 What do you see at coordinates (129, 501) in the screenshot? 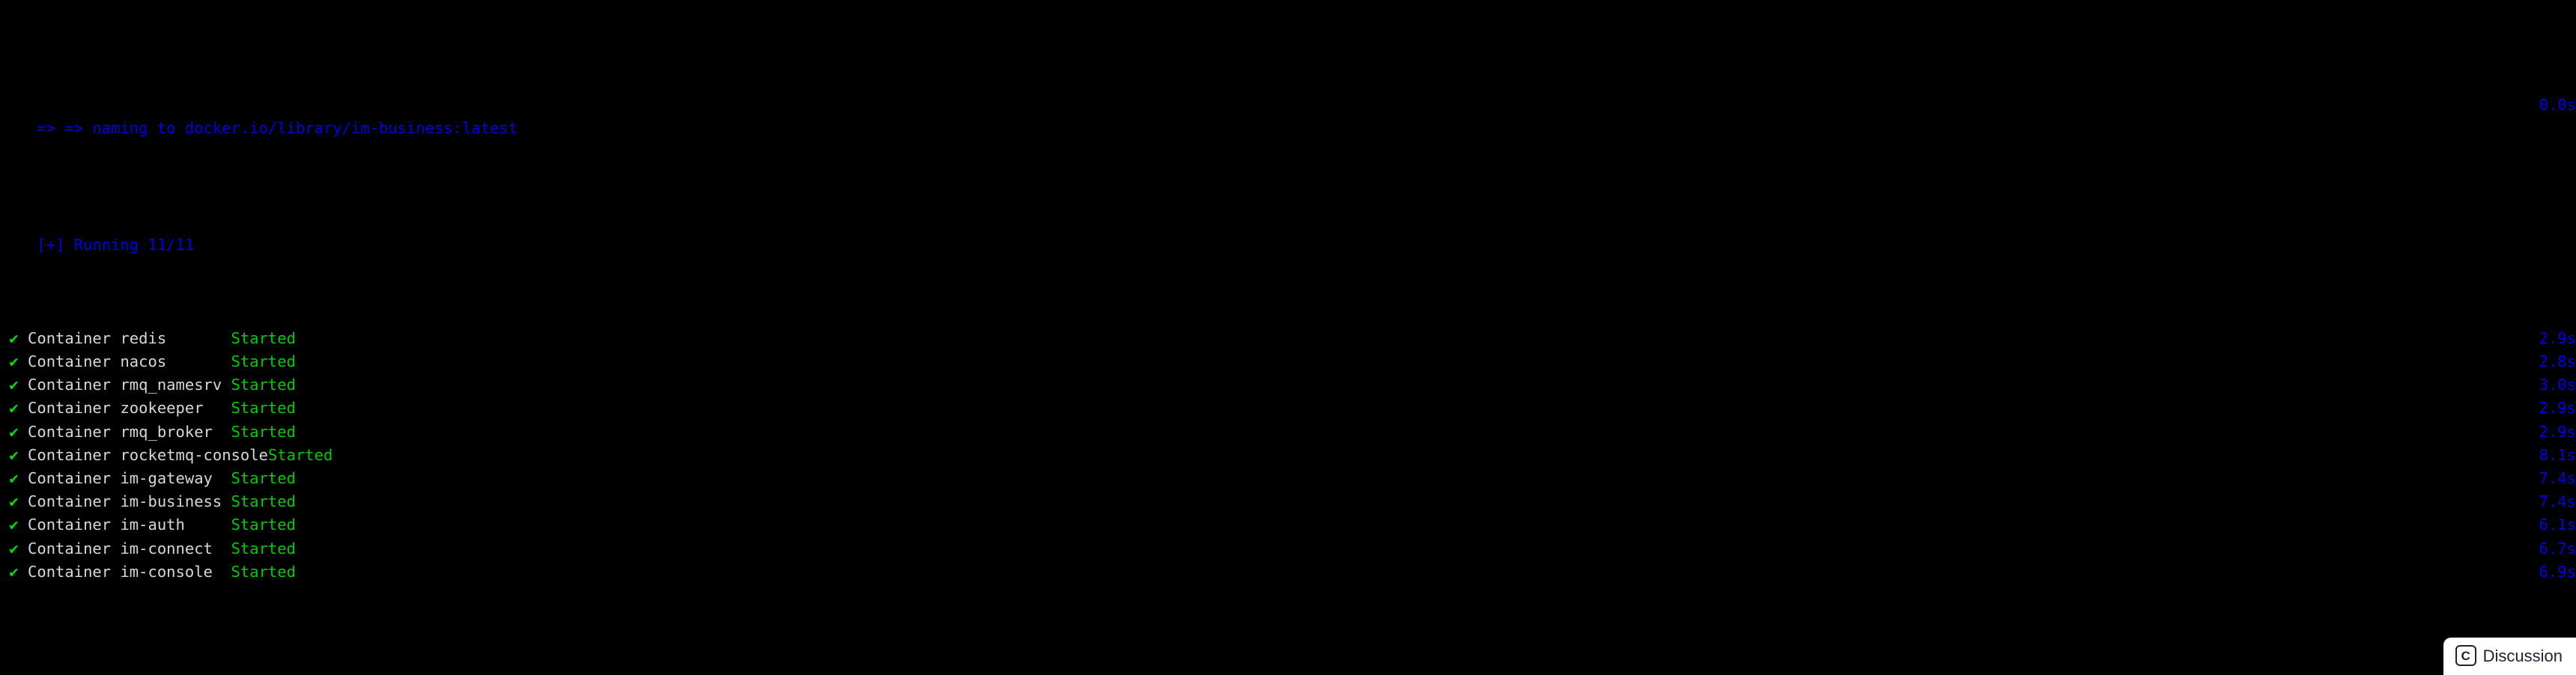
I see `compose-service-label: Container im-business` at bounding box center [129, 501].